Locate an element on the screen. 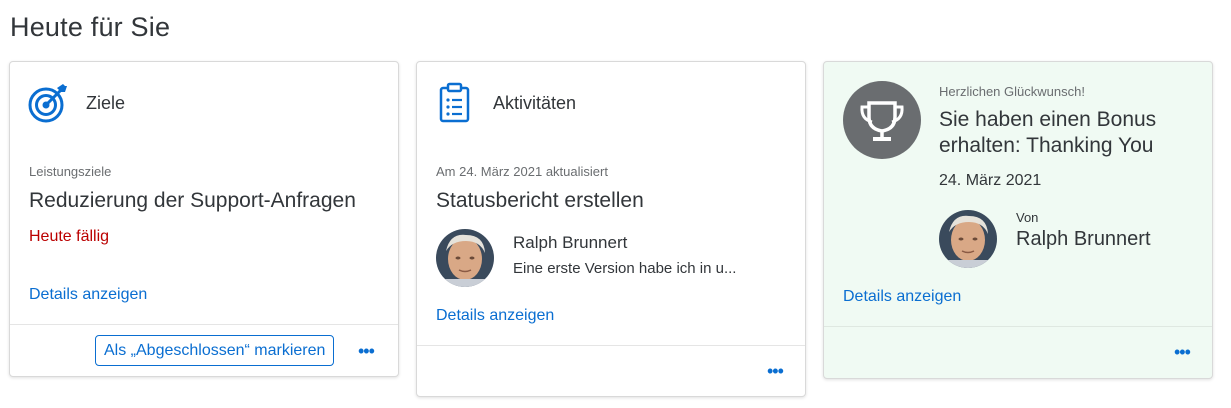  goal-title: Reduzierung der Support-Anfragen is located at coordinates (192, 200).